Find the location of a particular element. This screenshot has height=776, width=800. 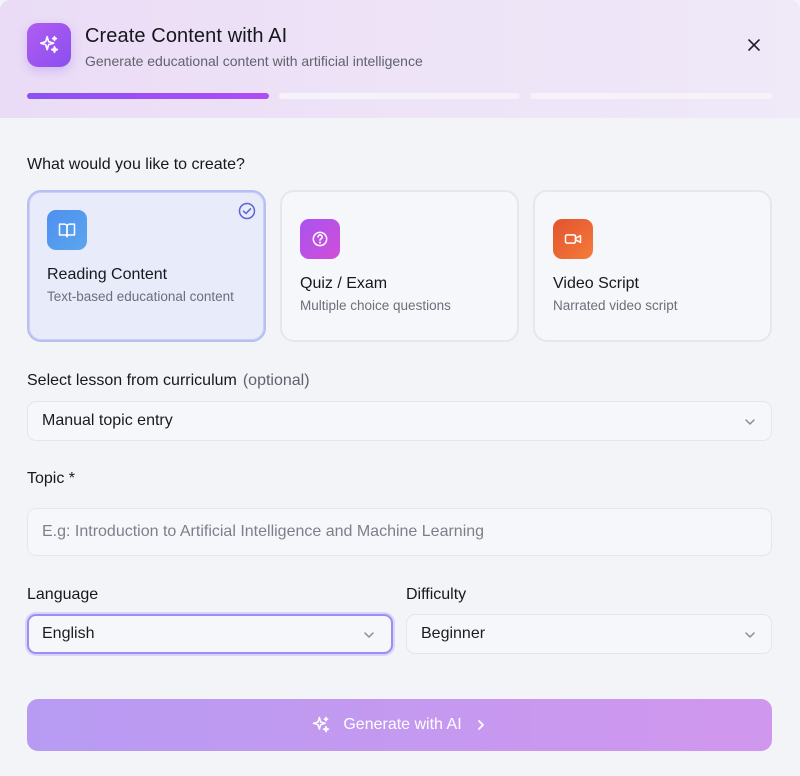

card-description: Text-based educational content is located at coordinates (140, 296).